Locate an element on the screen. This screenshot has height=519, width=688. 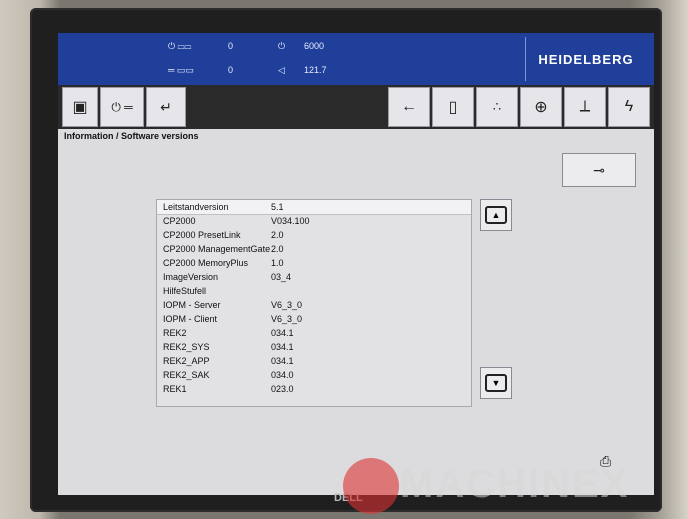
table-row: REK2_SYS 034.1 is located at coordinates (314, 347).